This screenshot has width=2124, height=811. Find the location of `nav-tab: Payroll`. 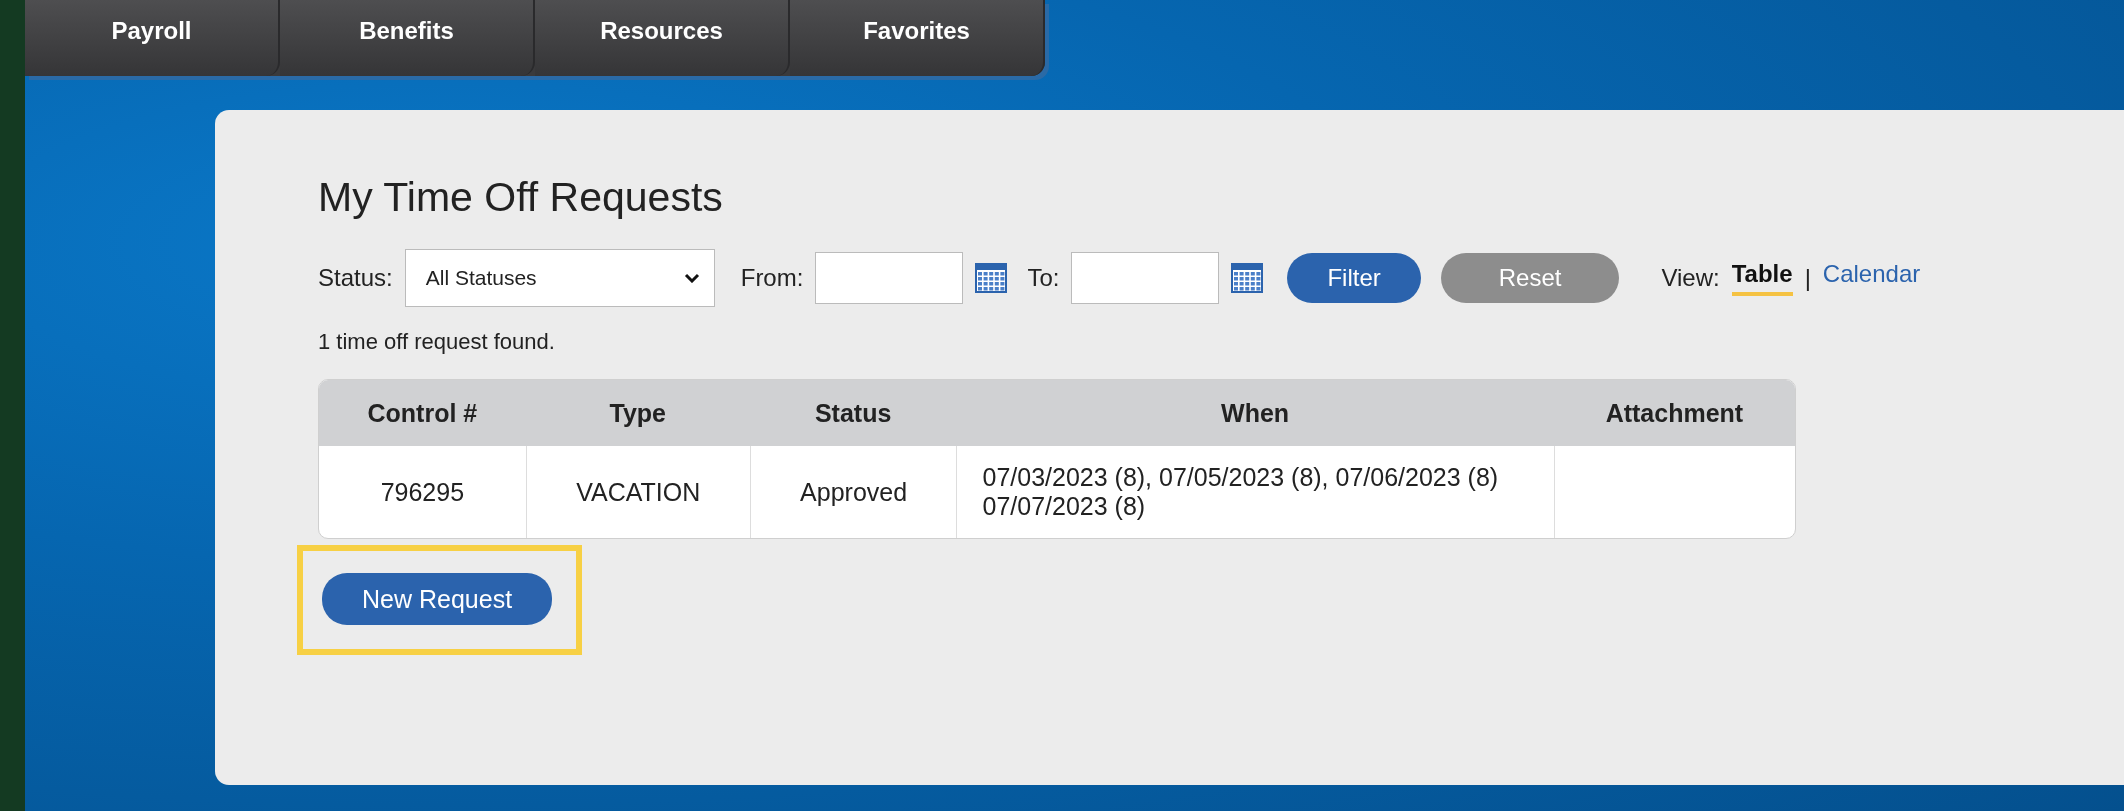

nav-tab: Payroll is located at coordinates (152, 38).